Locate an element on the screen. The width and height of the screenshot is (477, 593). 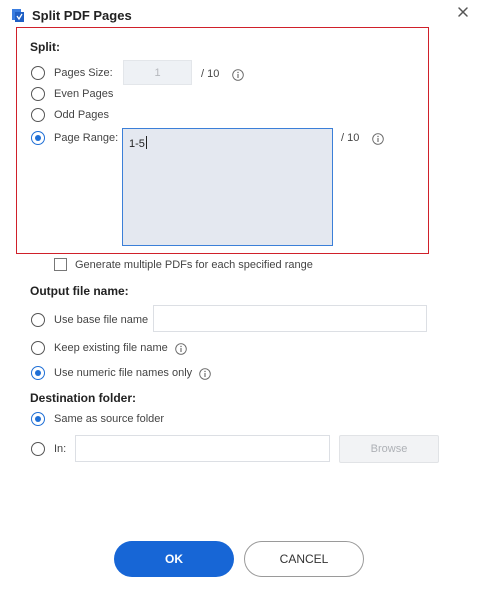
base-file-name-input is located at coordinates (290, 318).